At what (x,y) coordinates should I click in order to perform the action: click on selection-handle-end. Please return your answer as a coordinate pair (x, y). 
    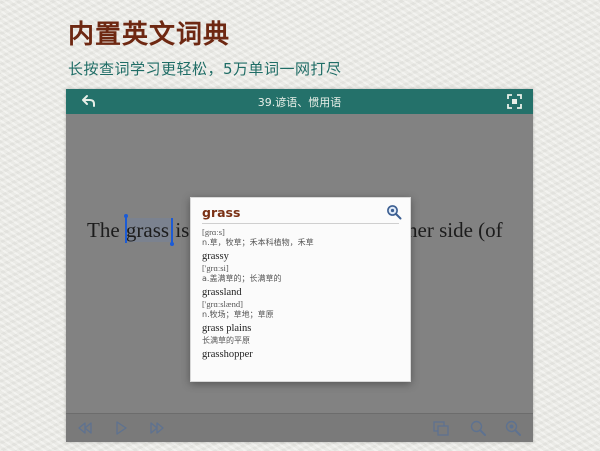
    Looking at the image, I should click on (172, 244).